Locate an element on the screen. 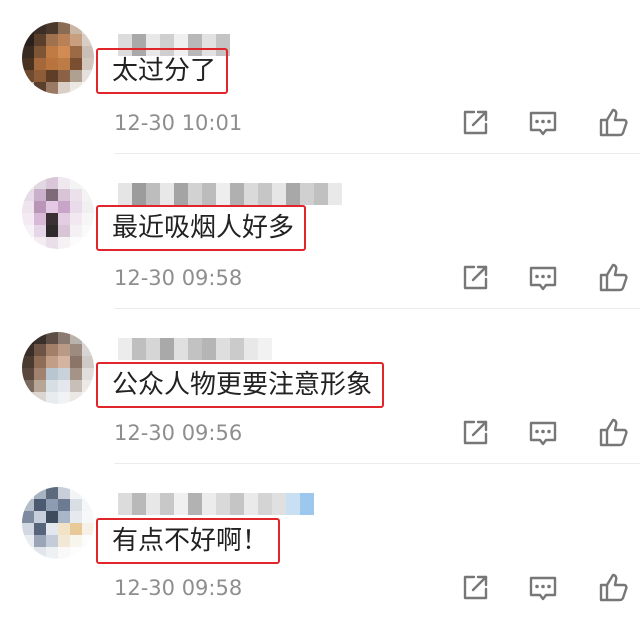 This screenshot has width=640, height=620. comment-text: 最近吸烟人好多 is located at coordinates (201, 228).